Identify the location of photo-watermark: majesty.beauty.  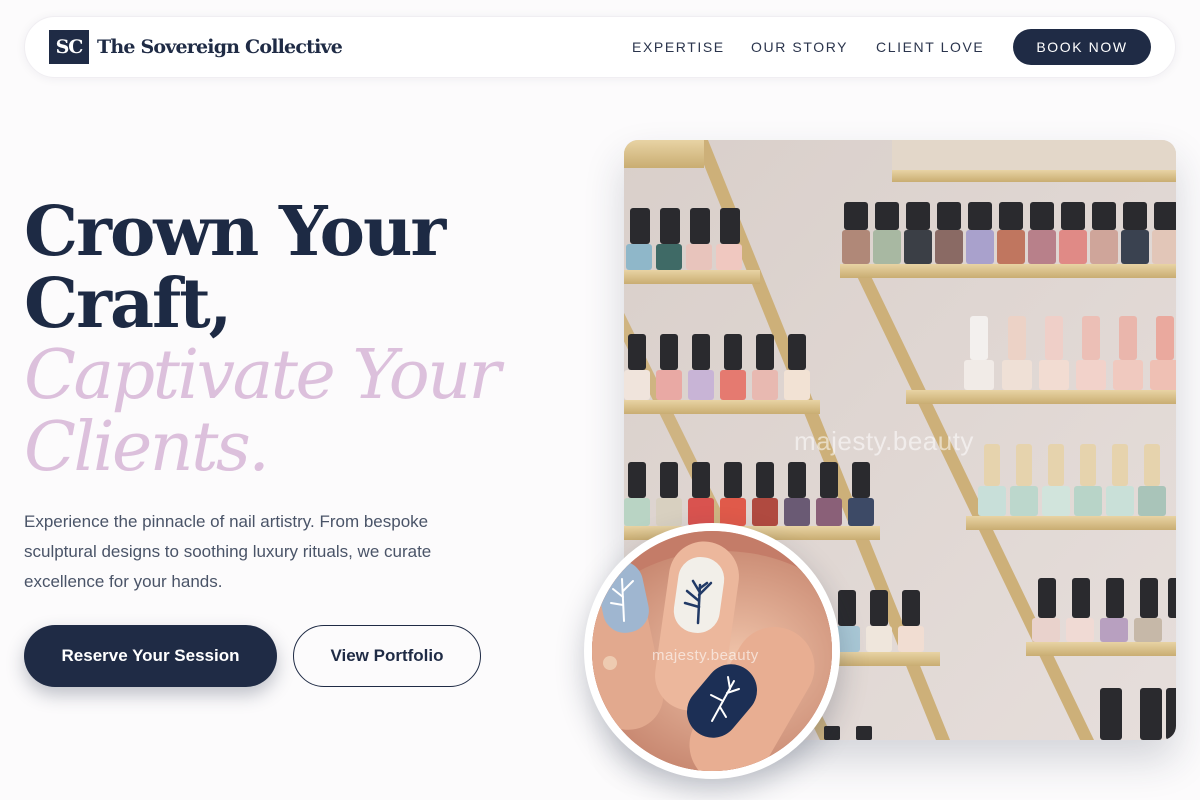
(884, 441).